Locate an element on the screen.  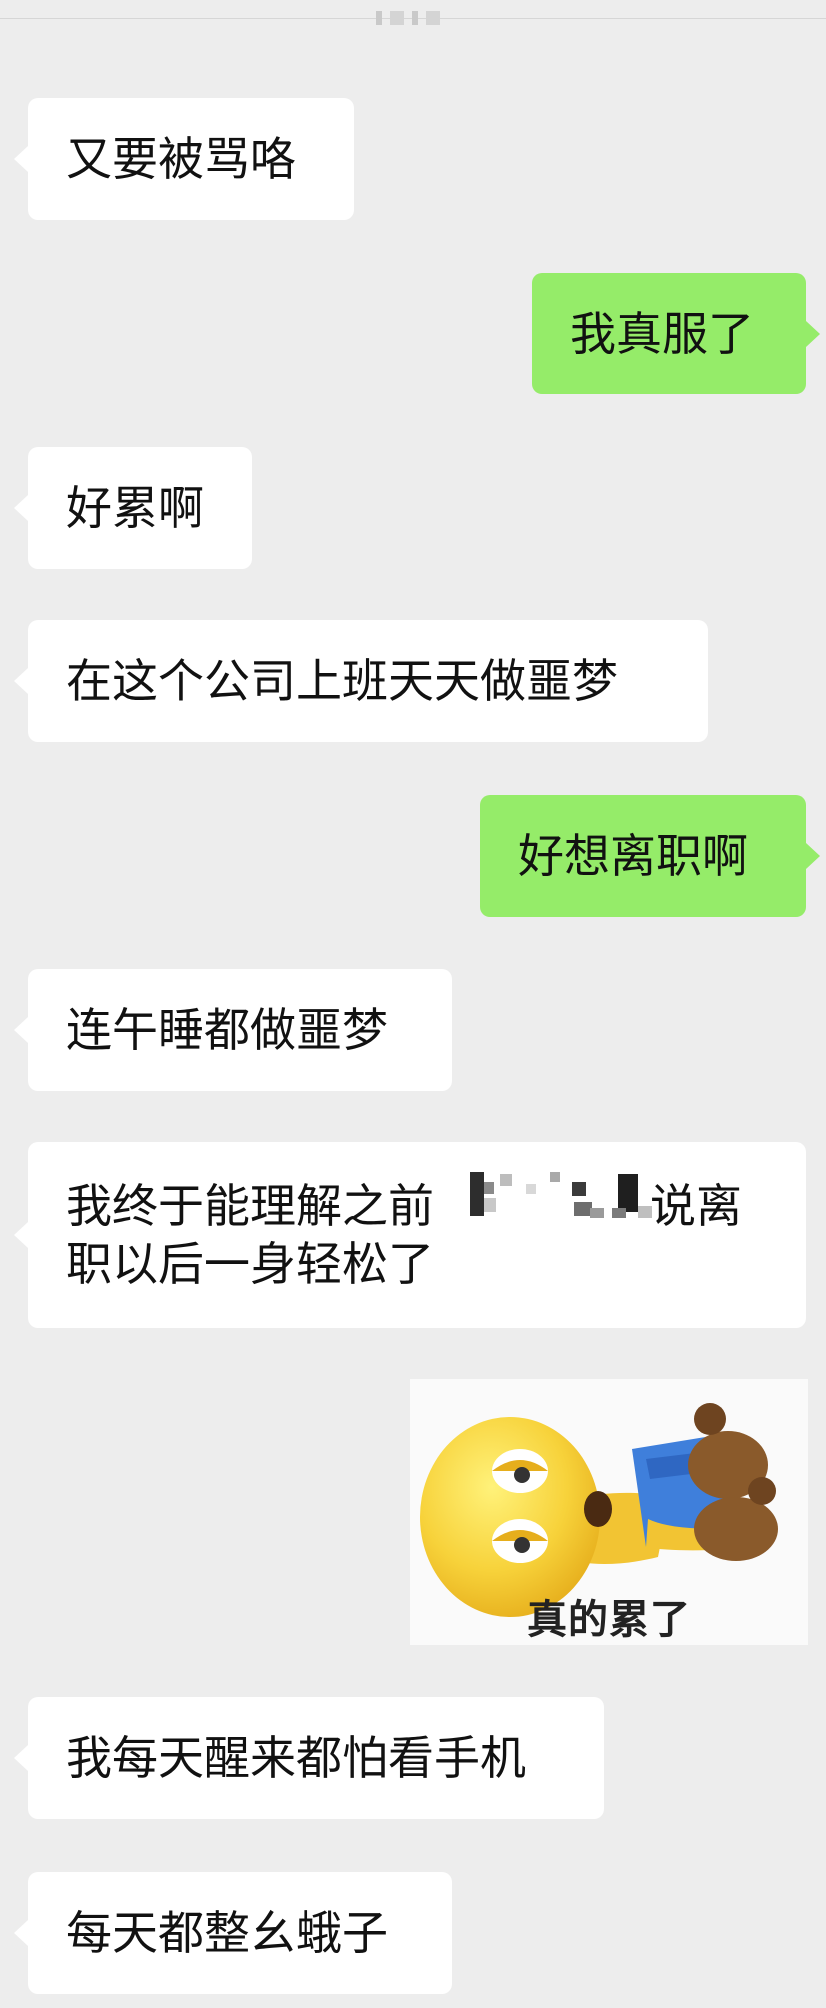
message-bubble-outgoing: 我真服了 is located at coordinates (676, 333).